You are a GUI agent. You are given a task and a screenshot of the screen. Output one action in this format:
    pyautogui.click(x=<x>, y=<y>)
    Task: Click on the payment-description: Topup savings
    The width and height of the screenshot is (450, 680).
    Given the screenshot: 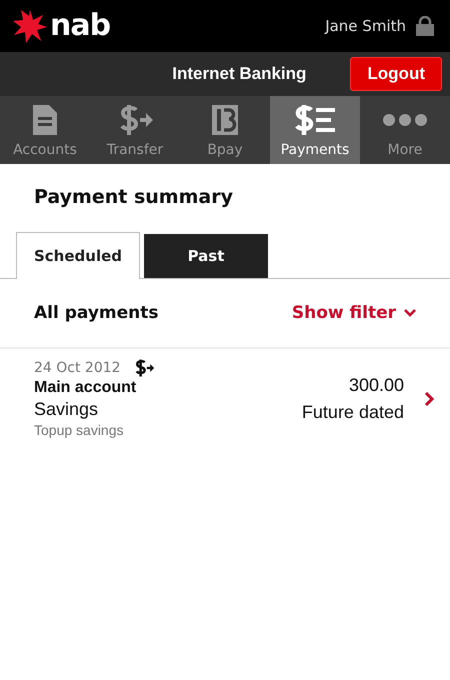 What is the action you would take?
    pyautogui.click(x=79, y=430)
    